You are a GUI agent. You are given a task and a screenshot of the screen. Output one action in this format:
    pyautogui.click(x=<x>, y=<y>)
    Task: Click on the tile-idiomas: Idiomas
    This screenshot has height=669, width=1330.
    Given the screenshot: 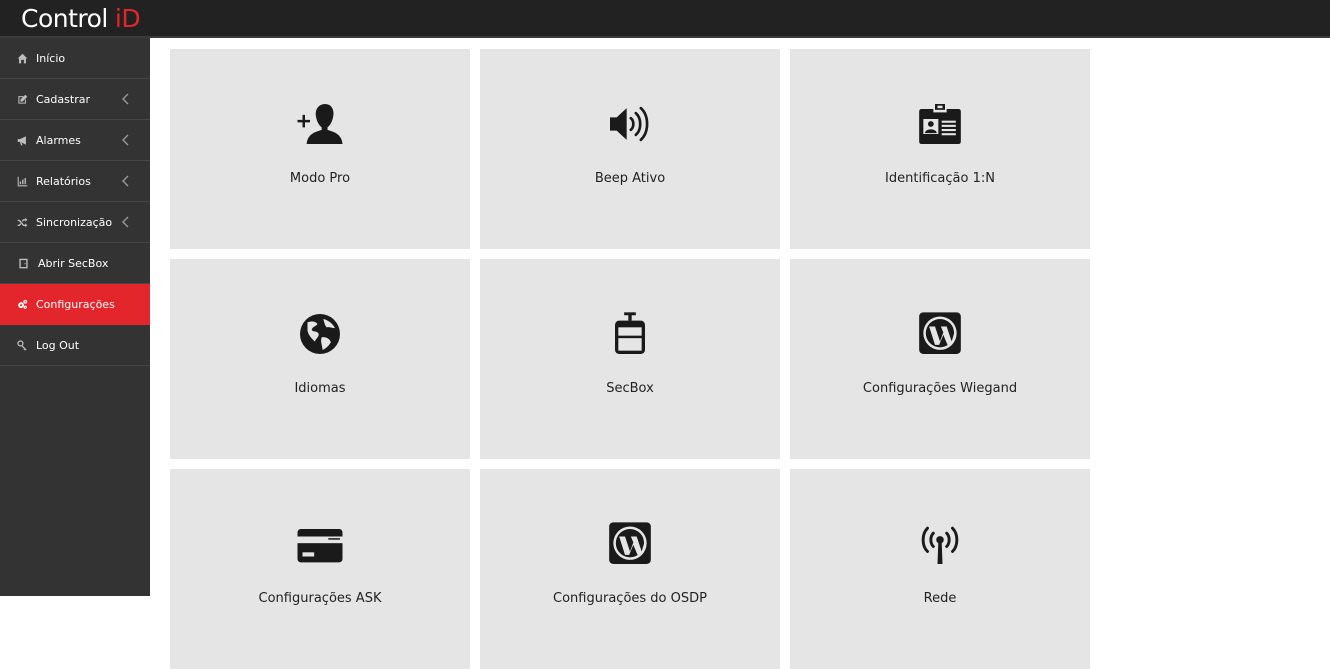 What is the action you would take?
    pyautogui.click(x=320, y=359)
    